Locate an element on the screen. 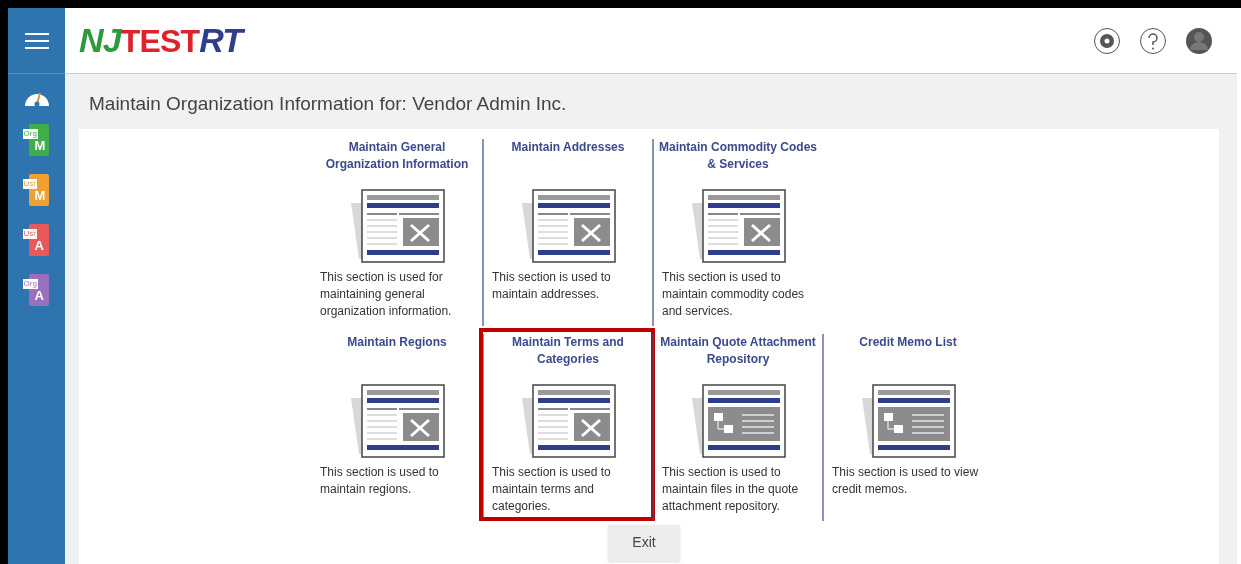  exit-button: Exit is located at coordinates (644, 542).